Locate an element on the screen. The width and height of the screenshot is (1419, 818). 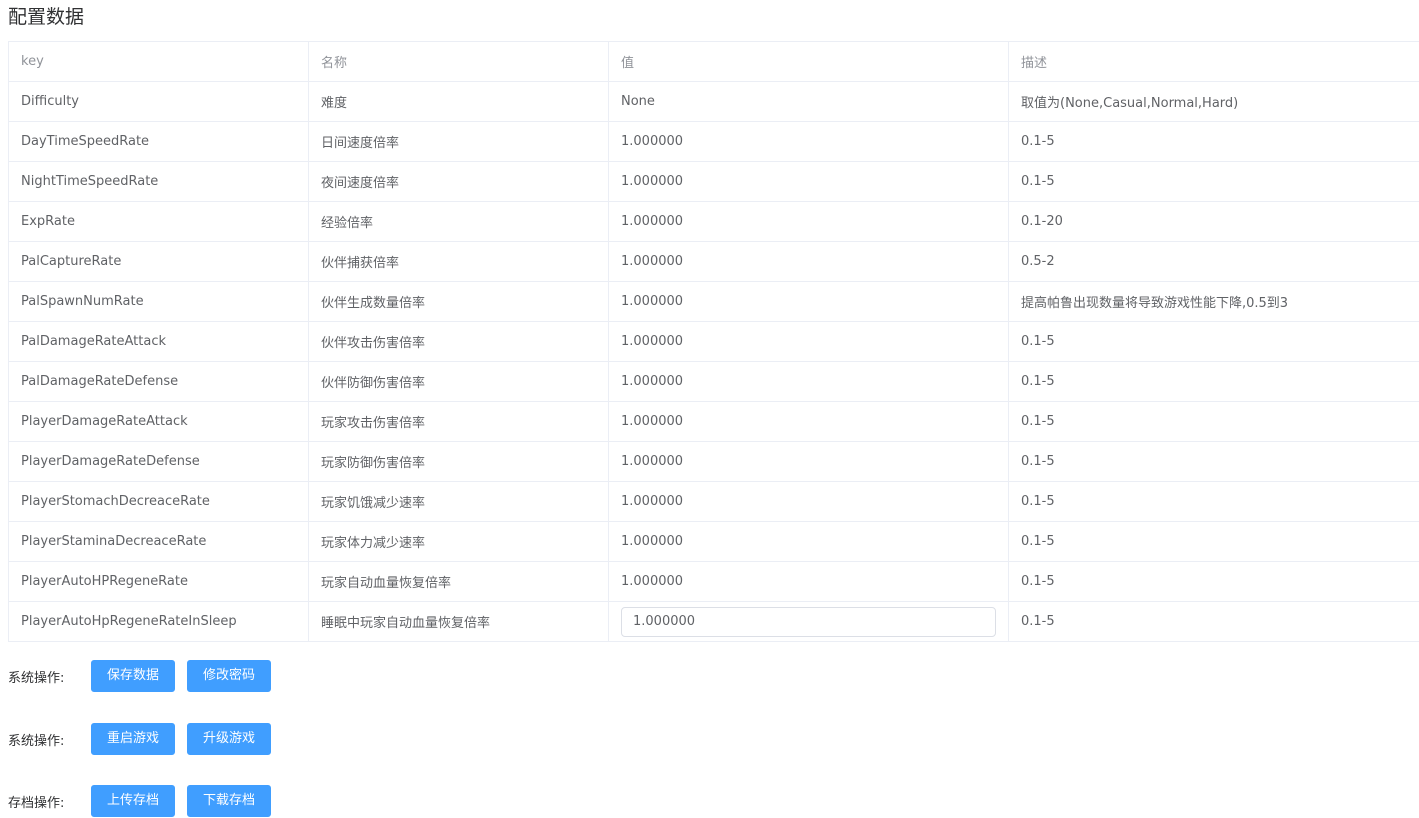
ops-label: 存档操作: is located at coordinates (36, 803).